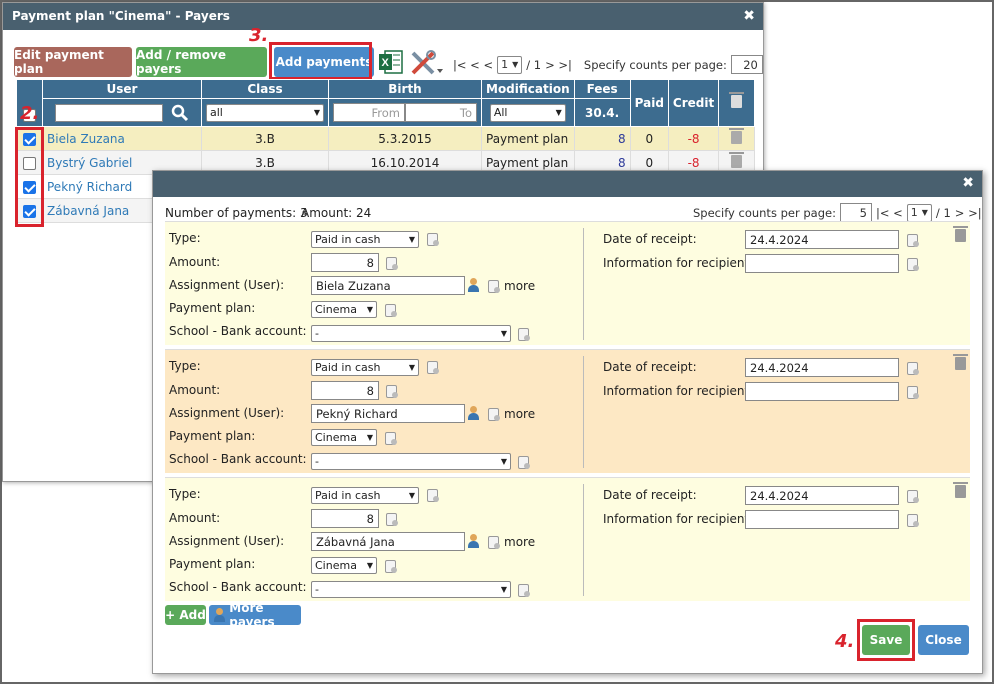 The image size is (994, 684). Describe the element at coordinates (943, 640) in the screenshot. I see `close-button: Close` at that location.